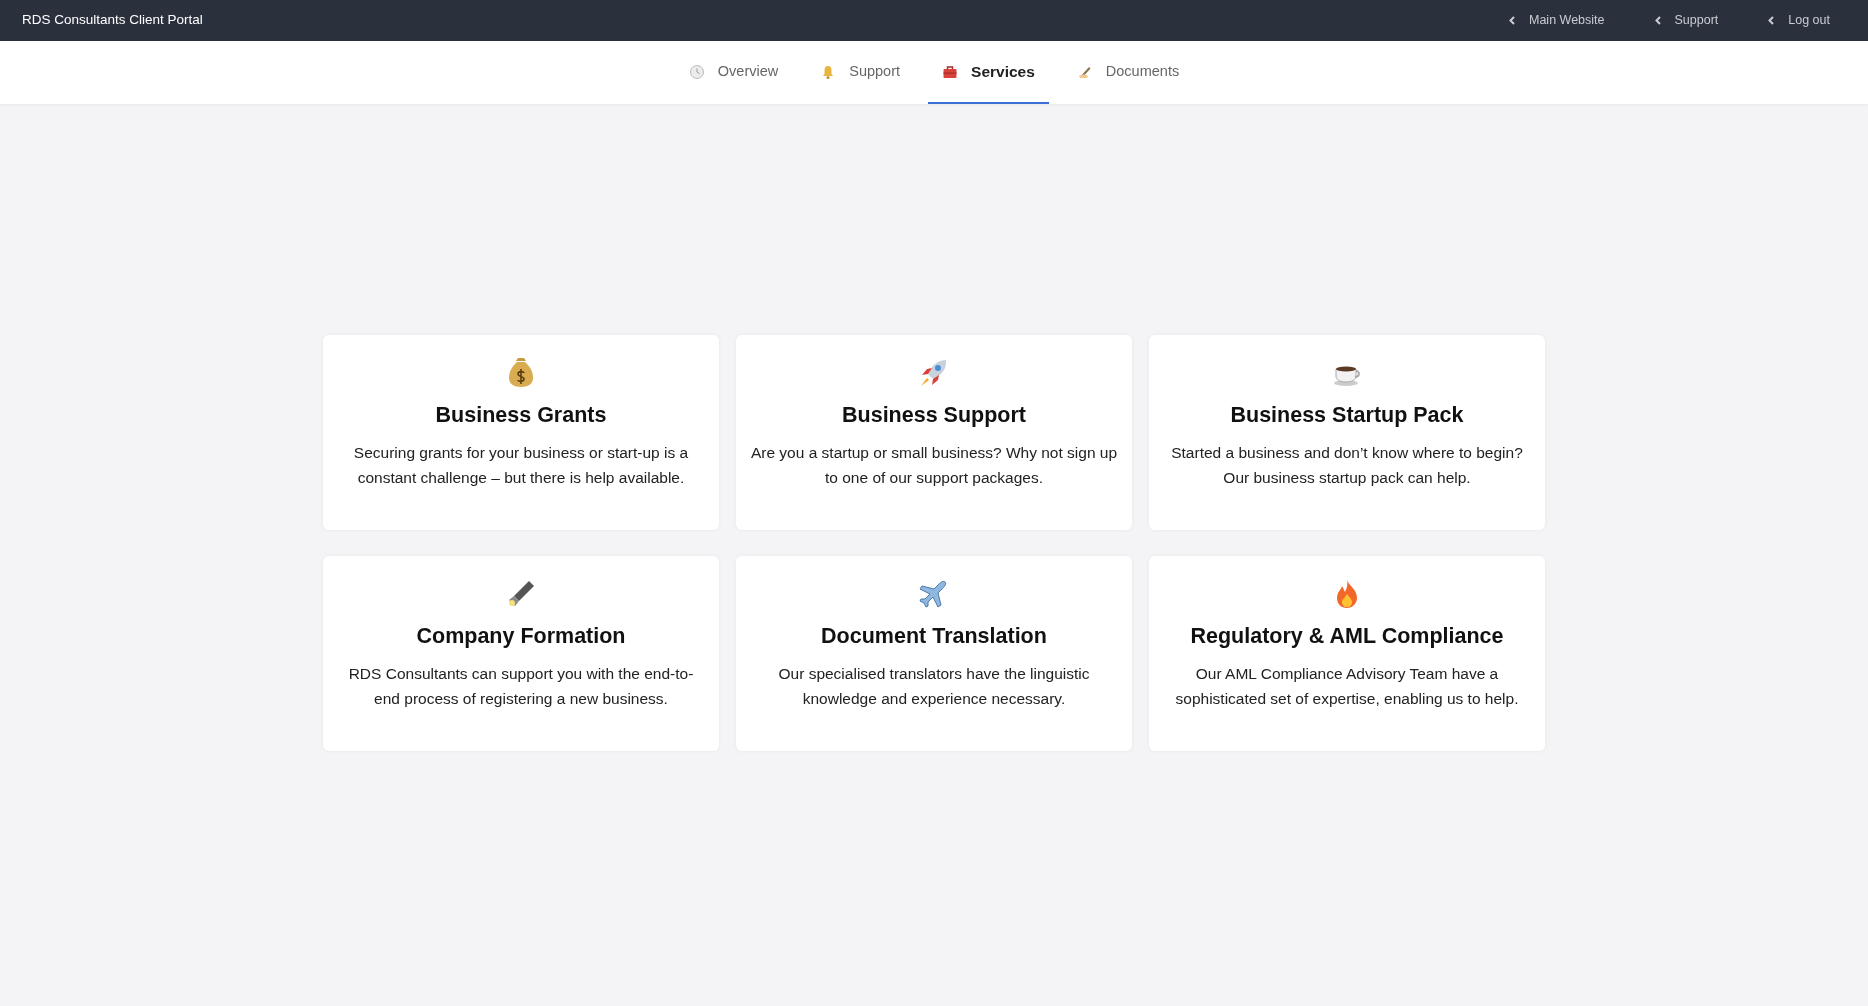 This screenshot has height=1006, width=1868. I want to click on service-title: Business Grants, so click(521, 415).